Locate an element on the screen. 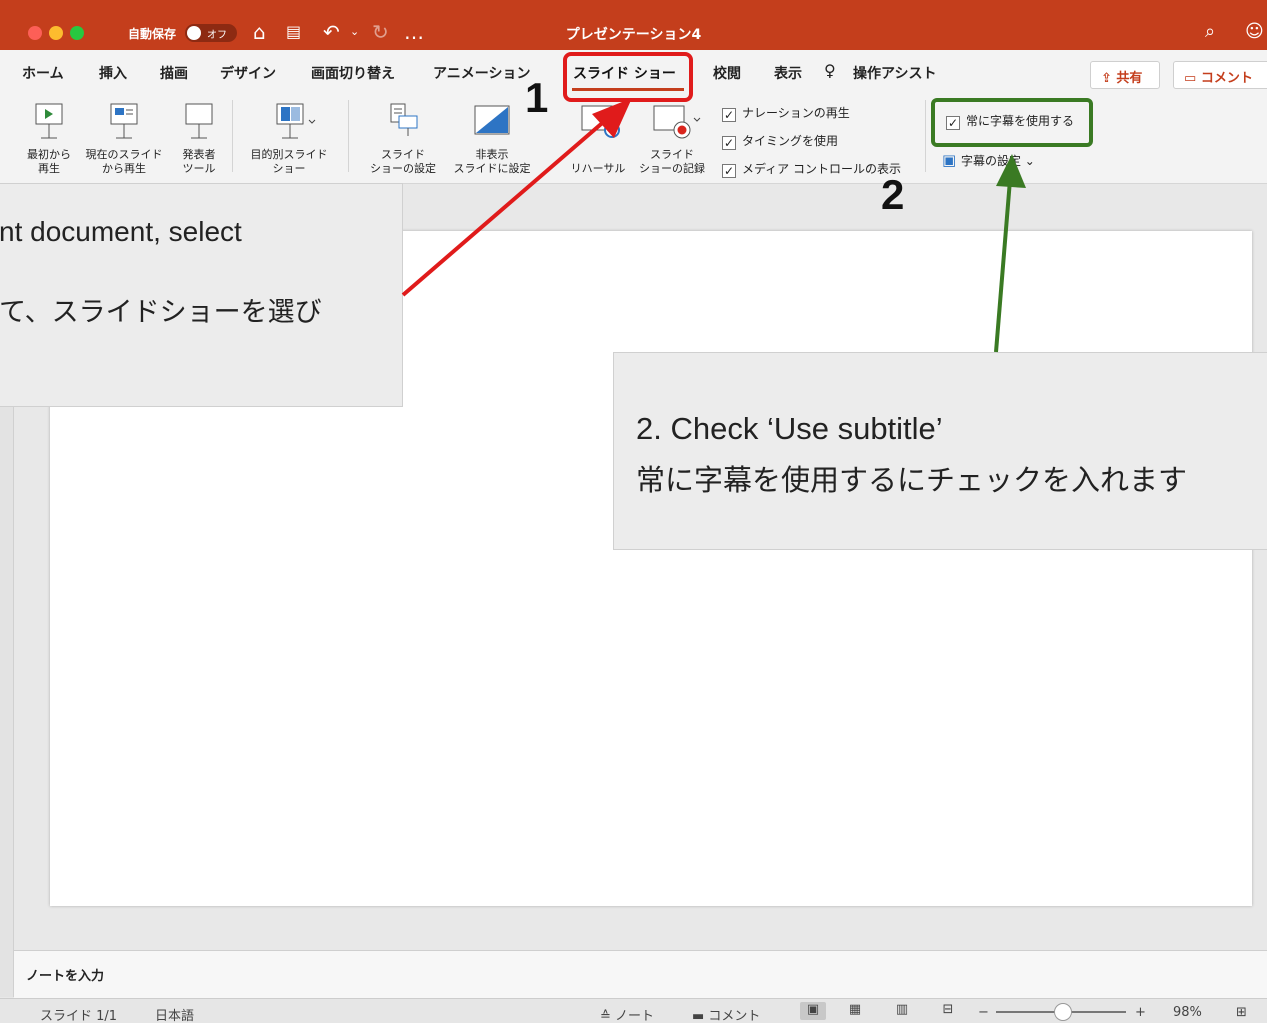 The width and height of the screenshot is (1267, 1023). callout-1-line-1: nt document, select is located at coordinates (121, 231).